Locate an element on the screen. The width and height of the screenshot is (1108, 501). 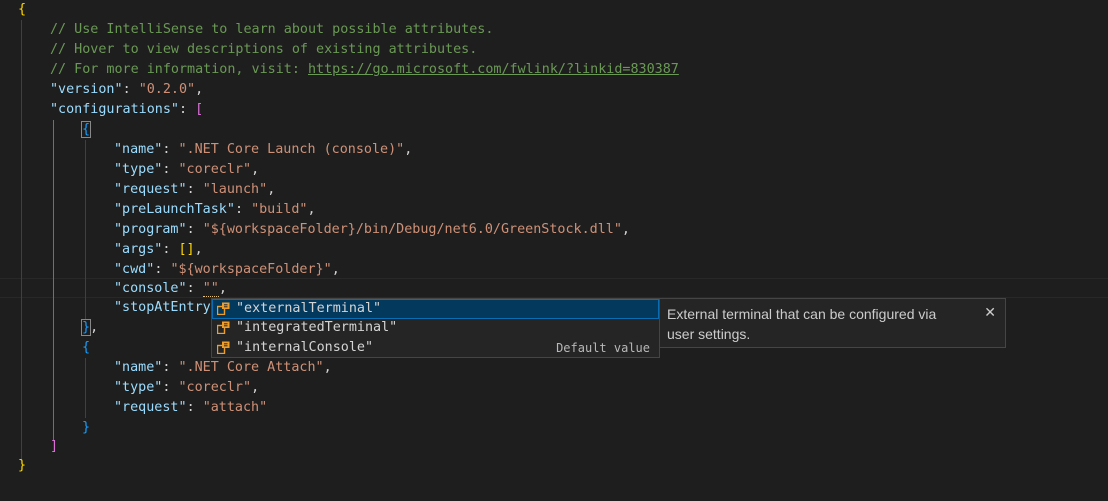
suggest-label: "externalTerminal" is located at coordinates (309, 308).